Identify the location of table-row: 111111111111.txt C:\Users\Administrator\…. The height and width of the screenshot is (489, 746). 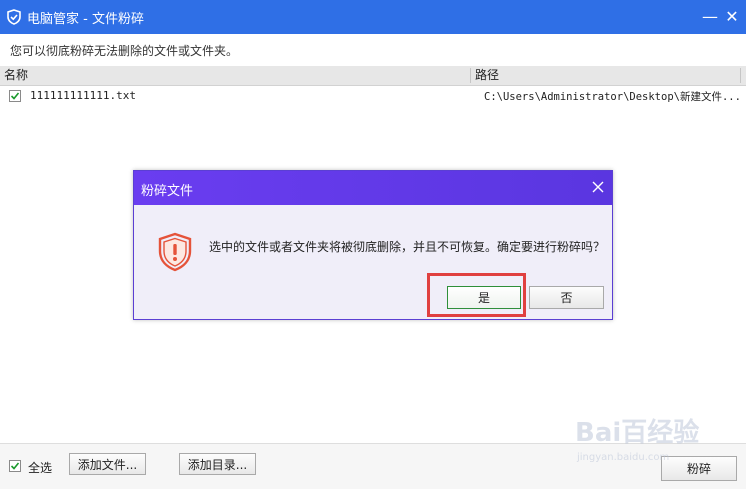
(373, 95).